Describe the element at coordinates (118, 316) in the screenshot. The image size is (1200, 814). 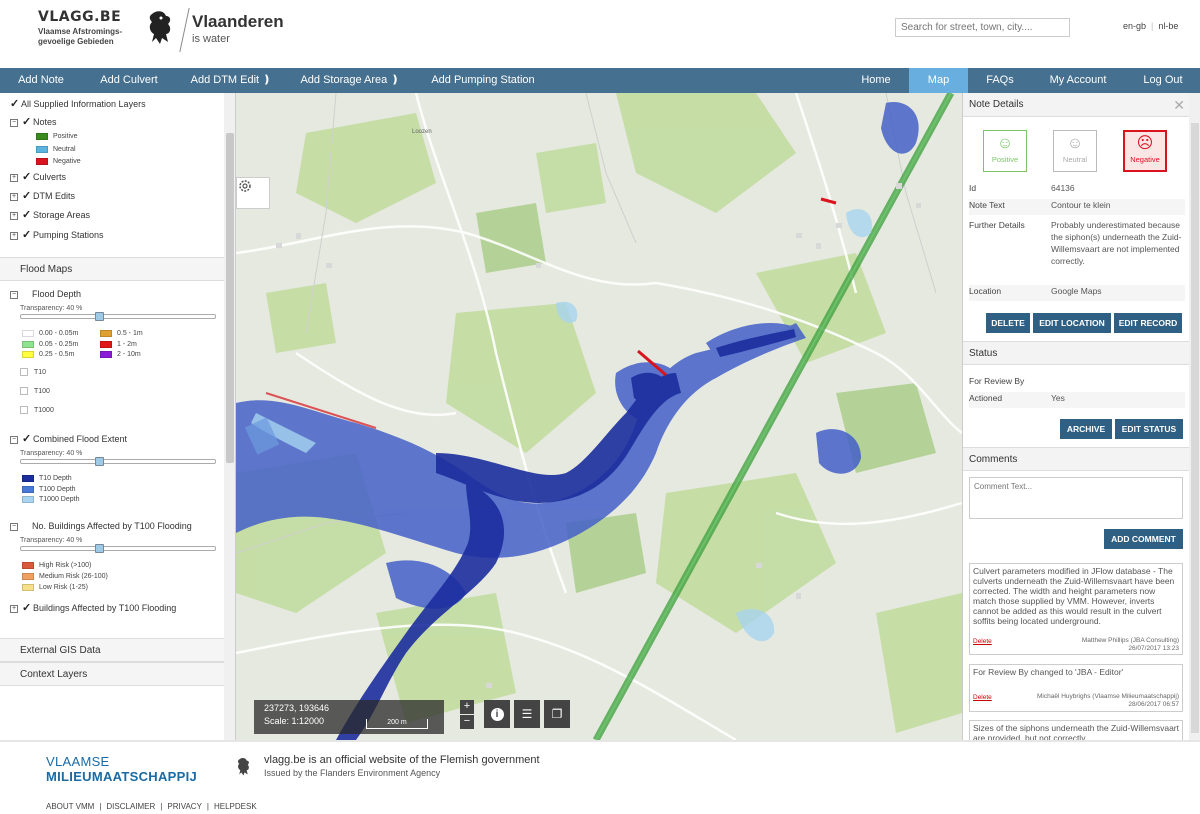
I see `flood-depth-transparency-slider` at that location.